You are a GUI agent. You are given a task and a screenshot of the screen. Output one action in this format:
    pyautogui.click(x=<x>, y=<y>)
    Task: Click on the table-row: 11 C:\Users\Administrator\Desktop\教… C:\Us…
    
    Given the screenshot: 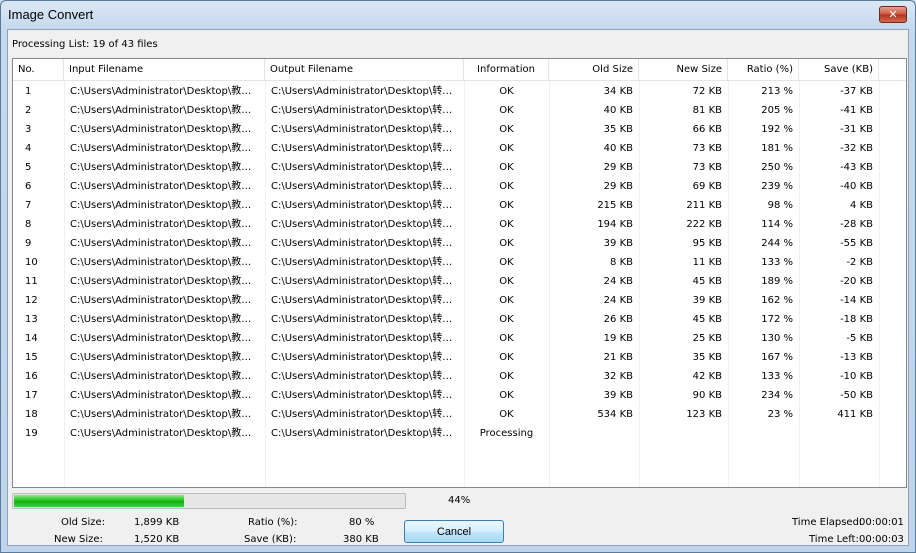 What is the action you would take?
    pyautogui.click(x=459, y=281)
    